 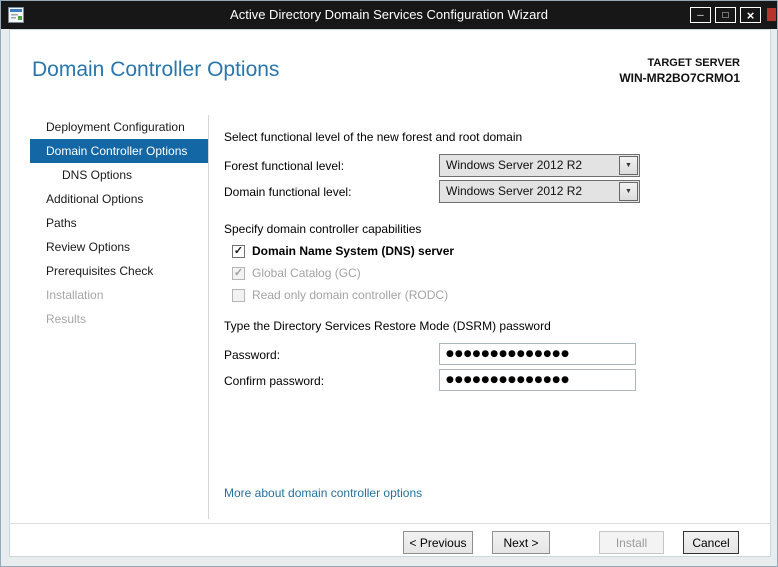 What do you see at coordinates (274, 381) in the screenshot?
I see `confirm-password-label: Confirm password:` at bounding box center [274, 381].